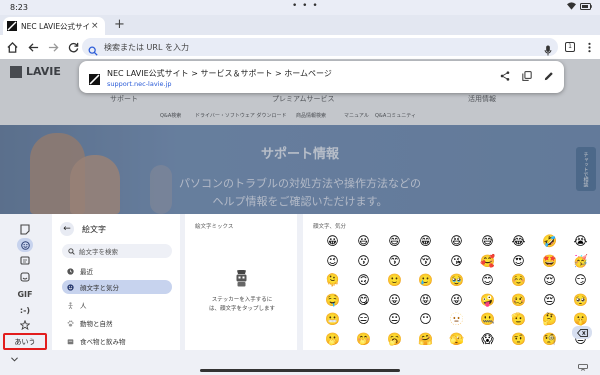 The width and height of the screenshot is (600, 375). I want to click on emoji-key: 🤣, so click(549, 242).